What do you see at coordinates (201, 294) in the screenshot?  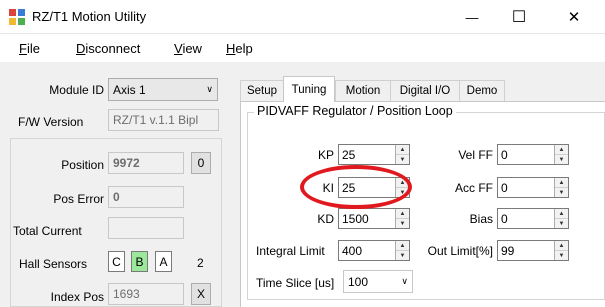 I see `index-pos-clear-button: X` at bounding box center [201, 294].